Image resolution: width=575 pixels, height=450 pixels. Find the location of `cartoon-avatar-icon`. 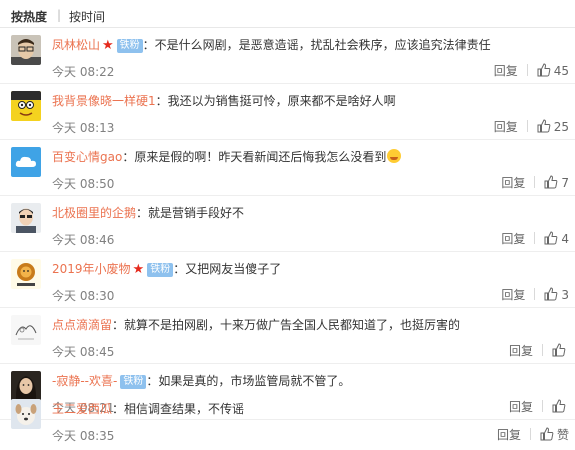

cartoon-avatar-icon is located at coordinates (26, 106).